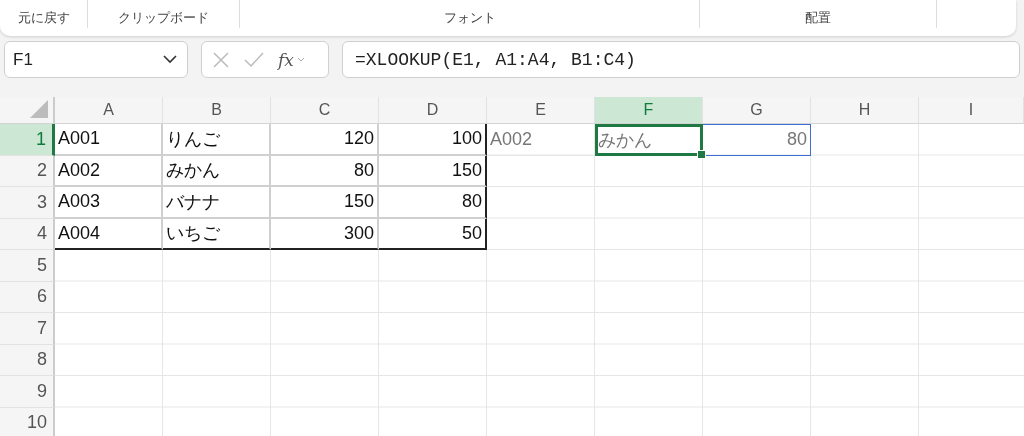 Image resolution: width=1024 pixels, height=436 pixels. I want to click on ribbon-group-label: 元に戻す, so click(43, 18).